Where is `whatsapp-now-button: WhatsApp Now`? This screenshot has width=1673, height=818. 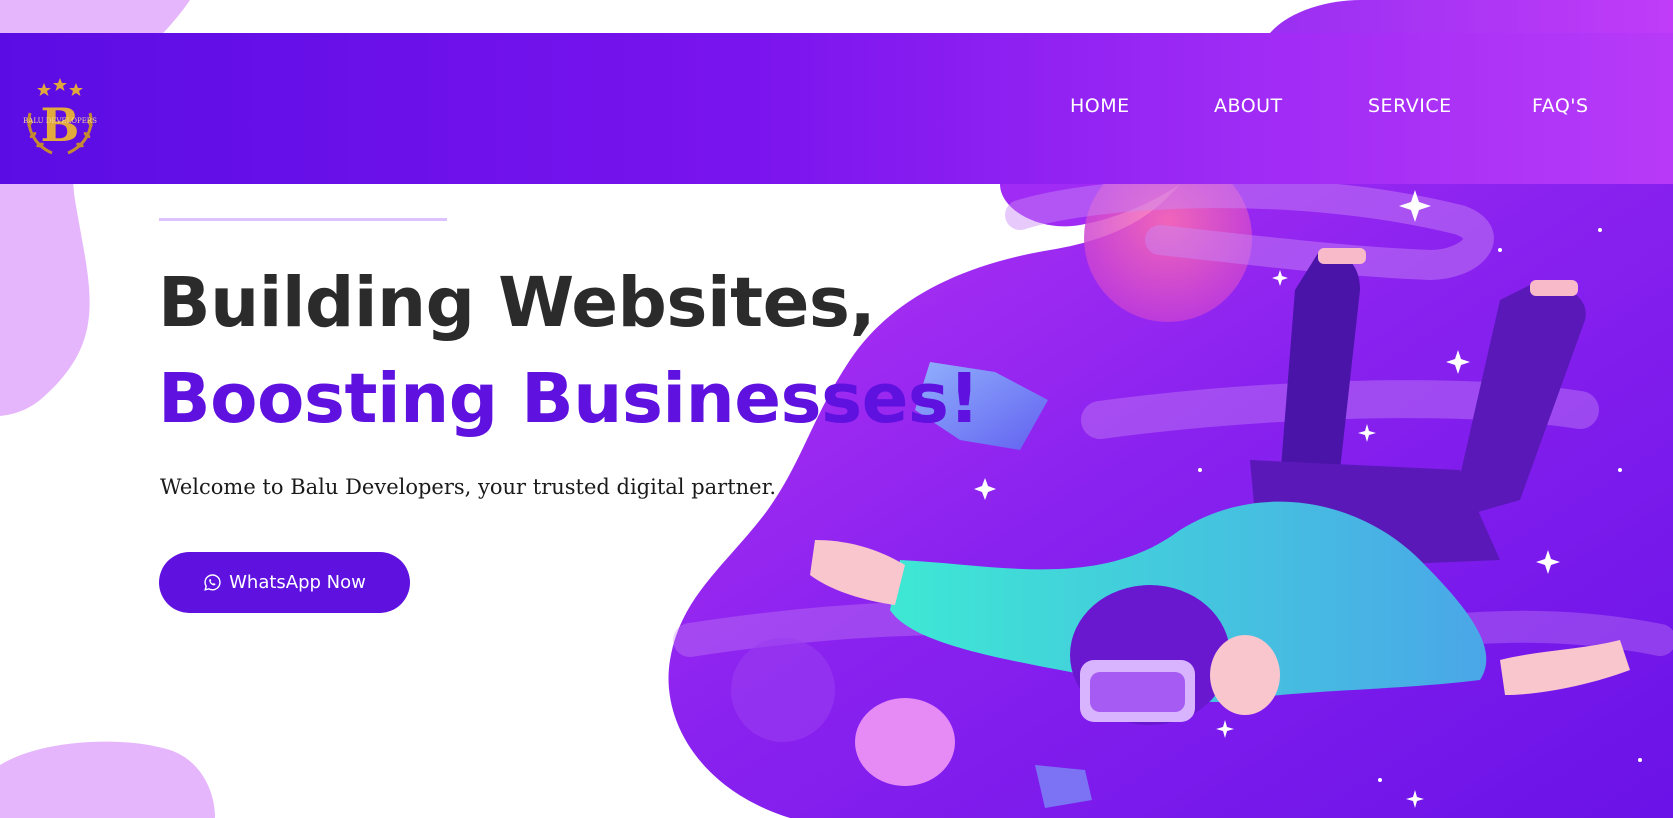 whatsapp-now-button: WhatsApp Now is located at coordinates (284, 582).